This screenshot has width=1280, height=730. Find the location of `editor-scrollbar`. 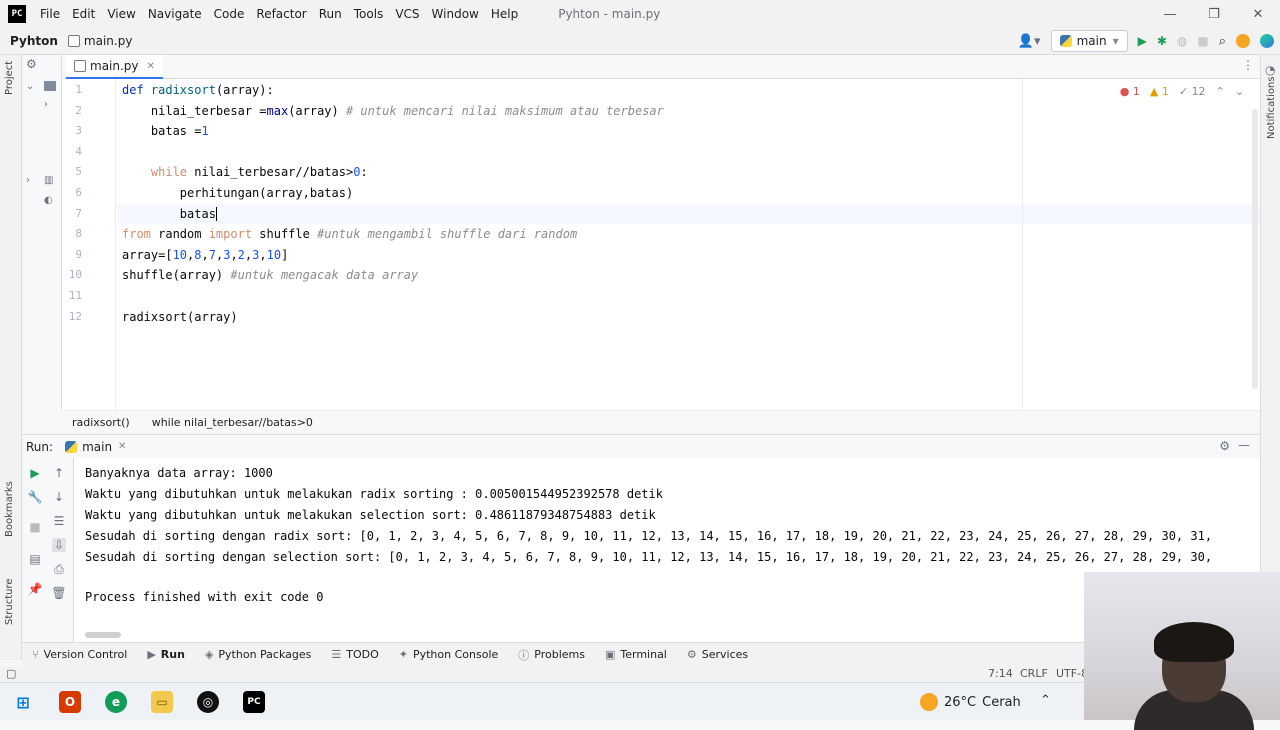

editor-scrollbar is located at coordinates (1255, 249).